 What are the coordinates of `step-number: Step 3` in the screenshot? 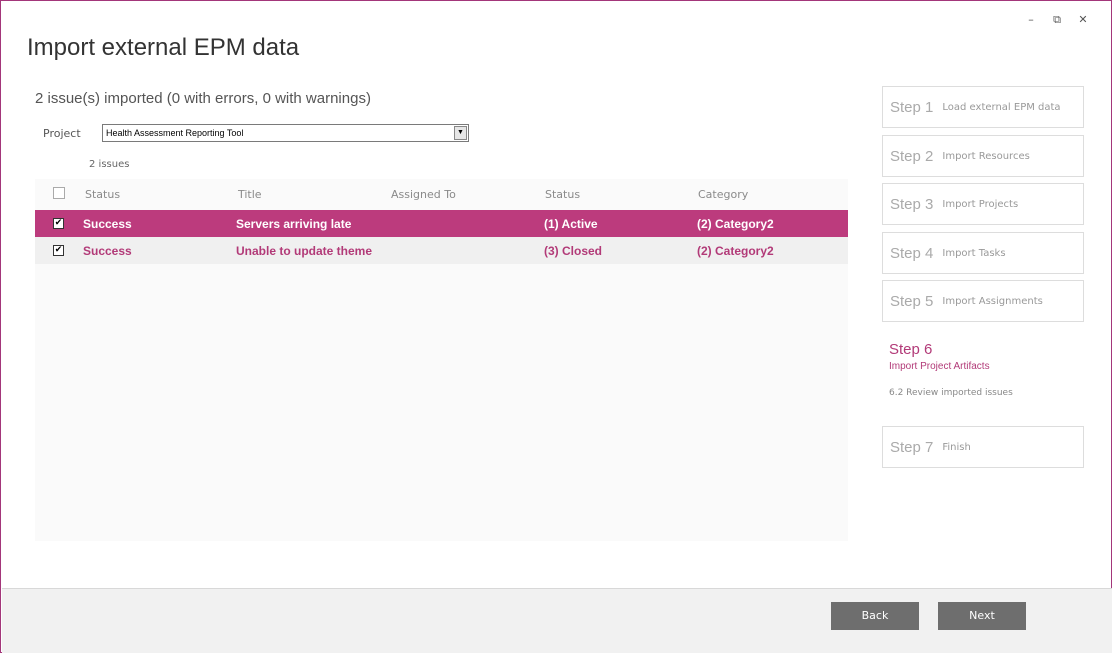 It's located at (912, 204).